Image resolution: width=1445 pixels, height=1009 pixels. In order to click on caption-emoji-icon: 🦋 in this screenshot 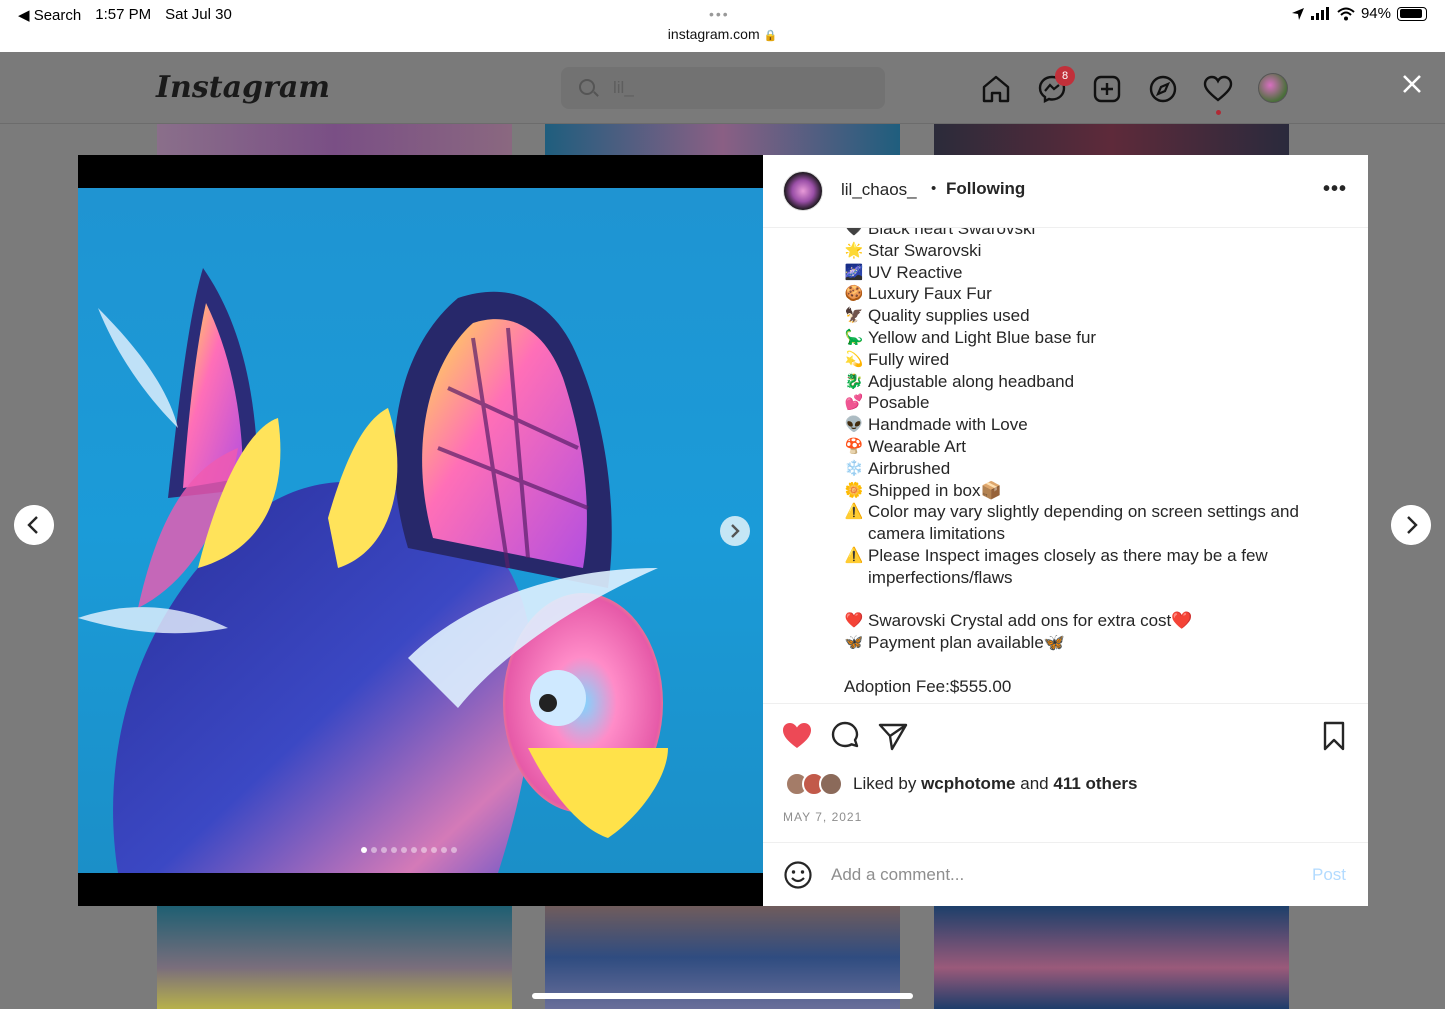, I will do `click(854, 643)`.